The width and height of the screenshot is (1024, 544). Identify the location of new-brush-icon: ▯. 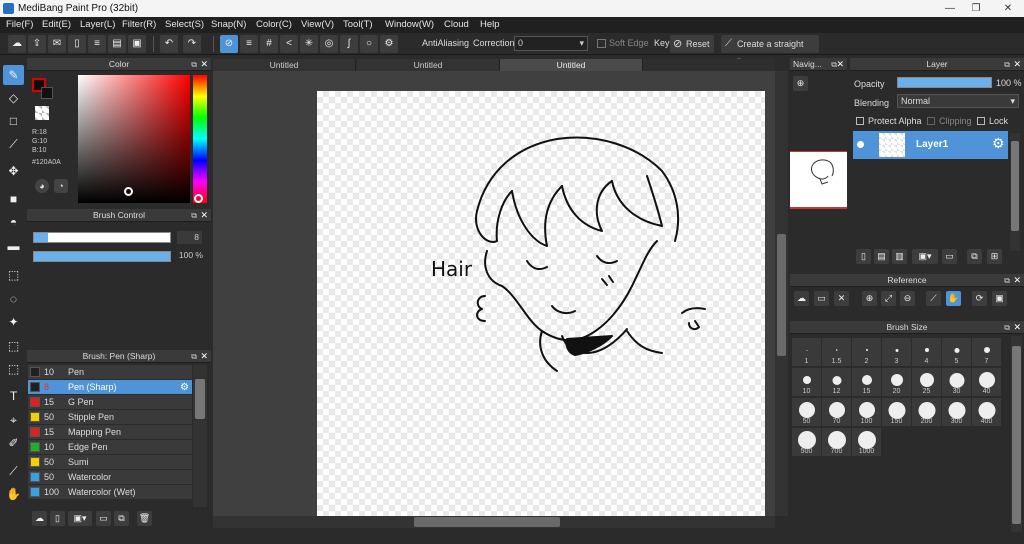
(57, 518).